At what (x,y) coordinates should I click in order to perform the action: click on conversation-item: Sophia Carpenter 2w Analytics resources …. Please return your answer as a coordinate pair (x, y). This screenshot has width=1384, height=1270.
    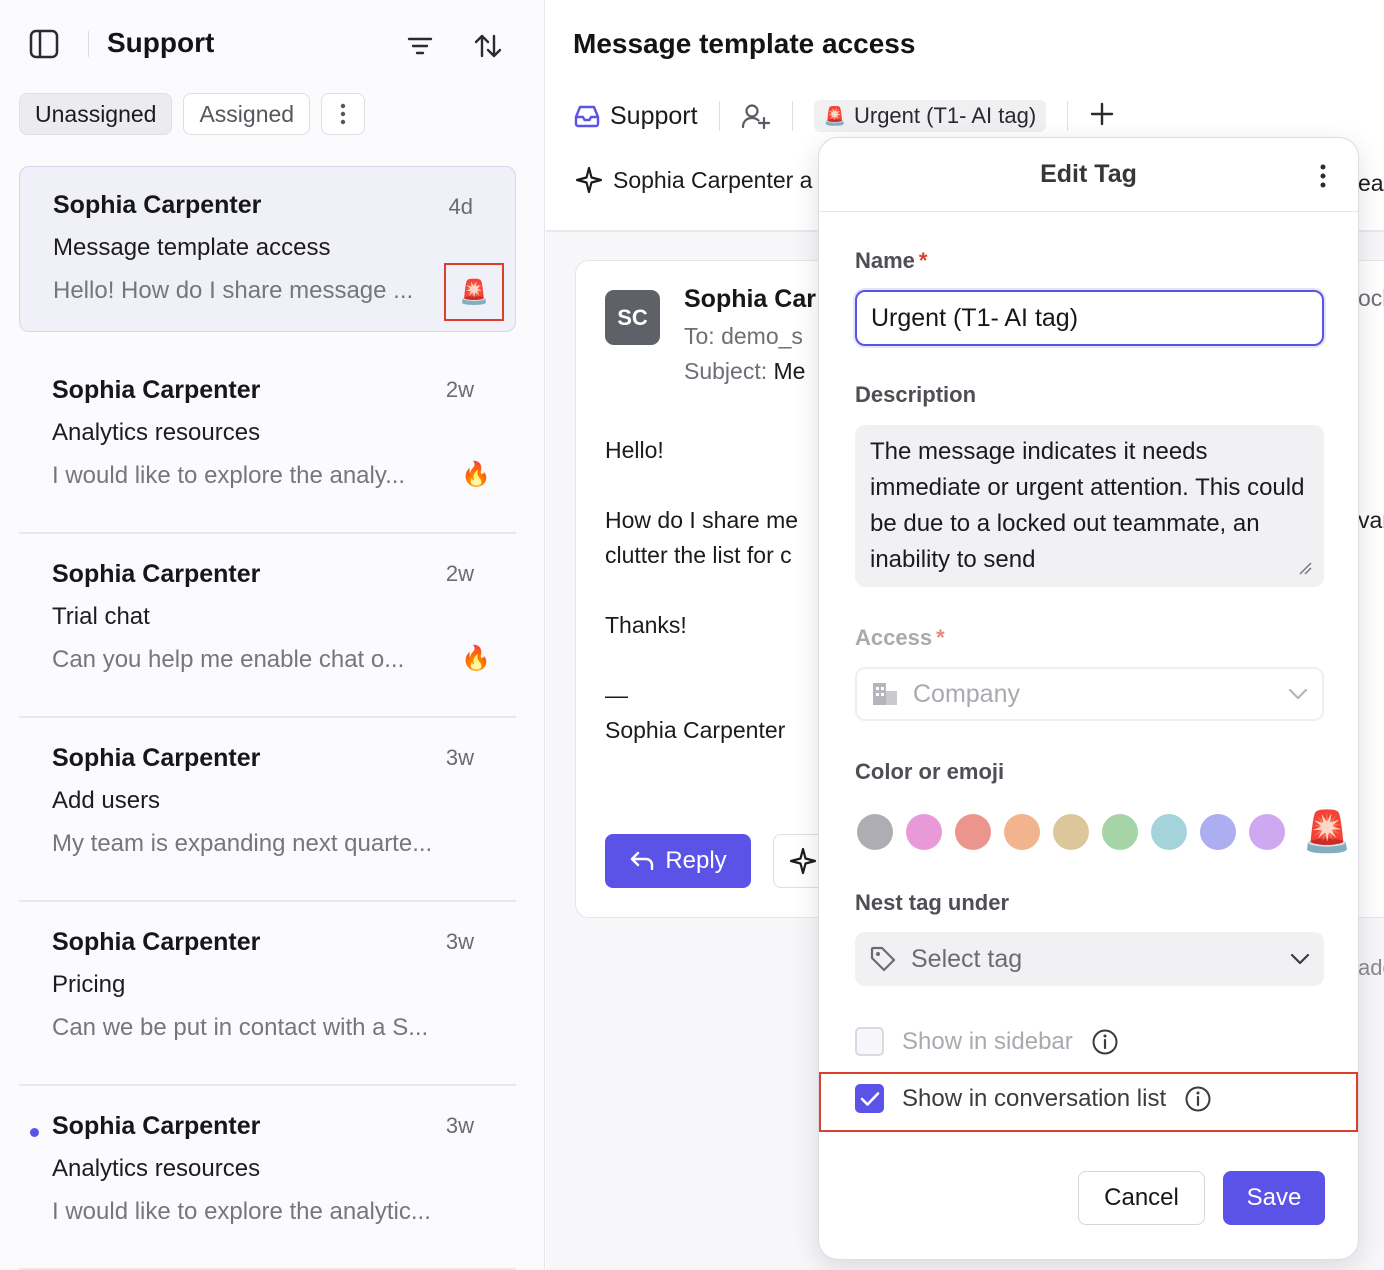
    Looking at the image, I should click on (267, 442).